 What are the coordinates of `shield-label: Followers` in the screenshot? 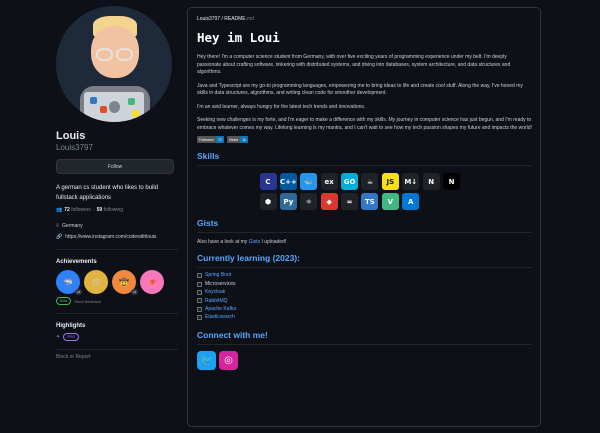 It's located at (206, 139).